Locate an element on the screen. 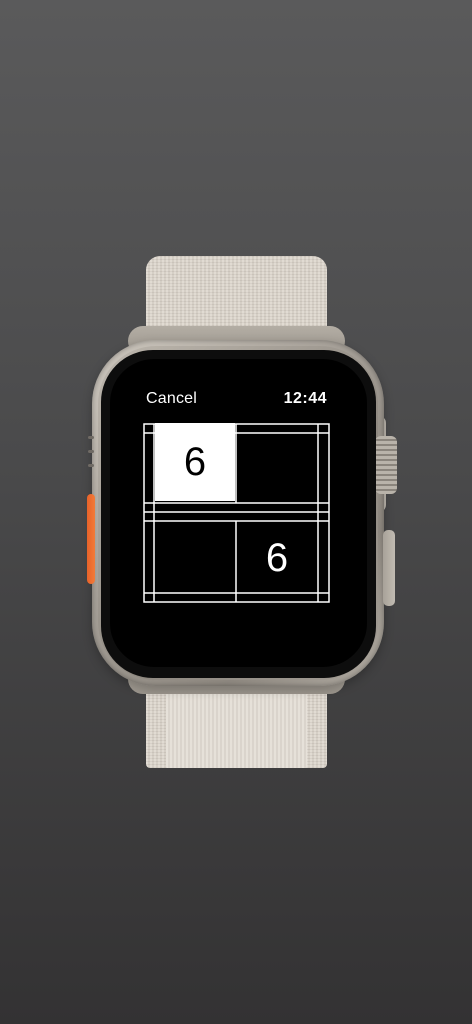 This screenshot has width=472, height=1024. cancel-button: Cancel is located at coordinates (171, 399).